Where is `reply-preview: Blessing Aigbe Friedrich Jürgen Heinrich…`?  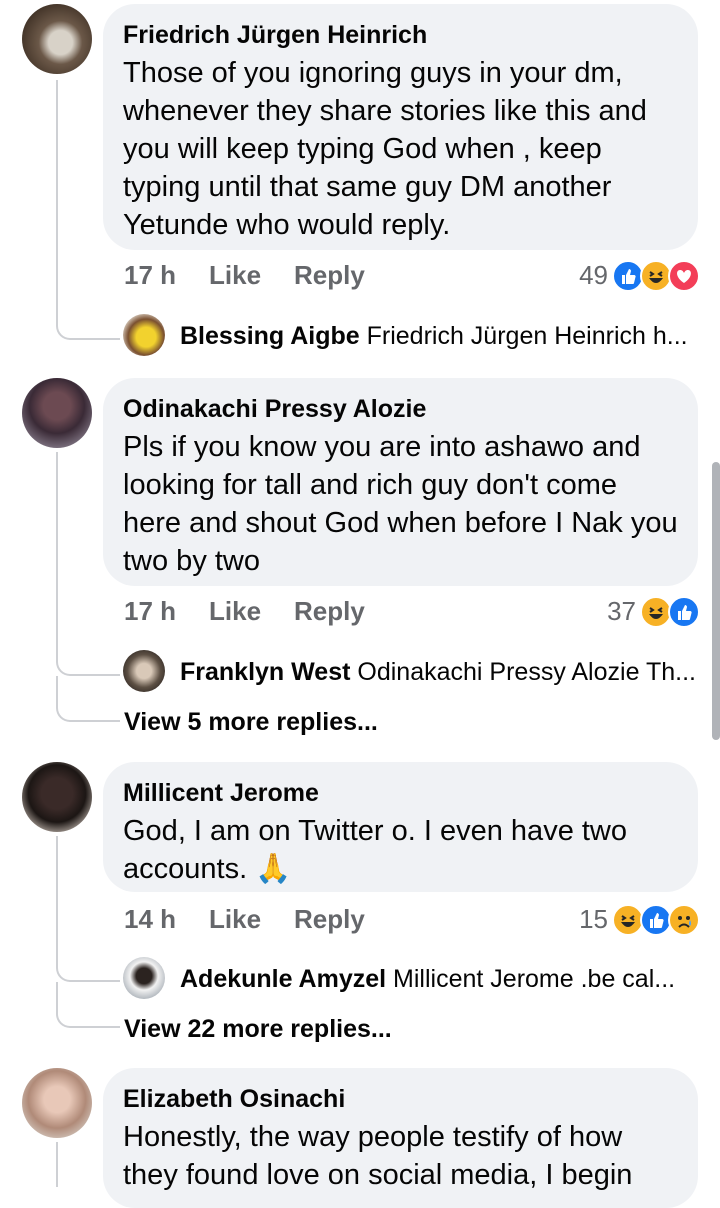 reply-preview: Blessing Aigbe Friedrich Jürgen Heinrich… is located at coordinates (434, 336).